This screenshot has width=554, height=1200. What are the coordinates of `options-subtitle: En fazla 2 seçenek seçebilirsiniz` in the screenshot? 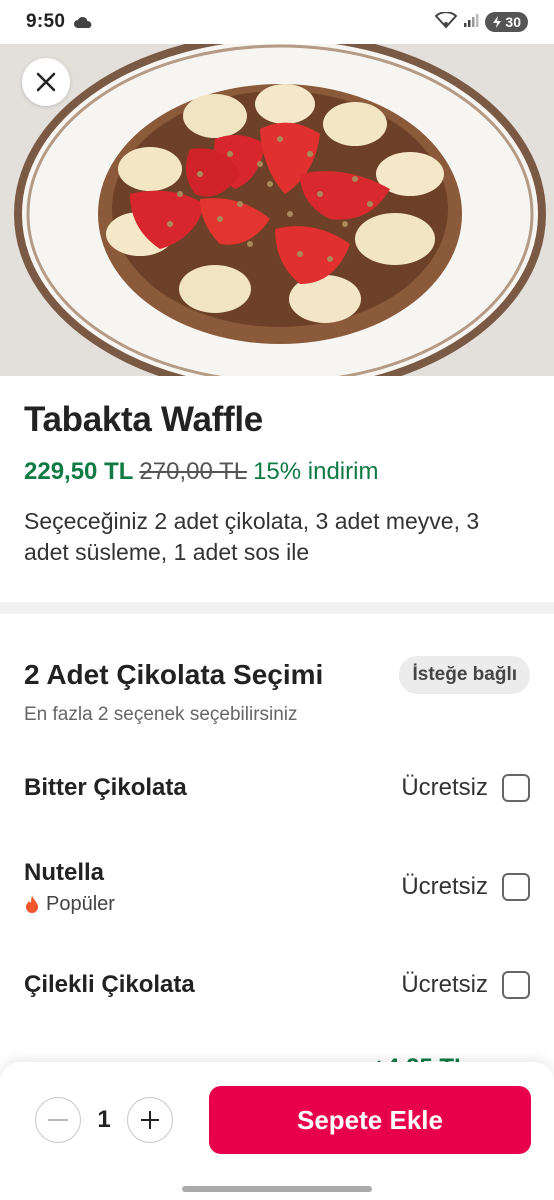 It's located at (161, 714).